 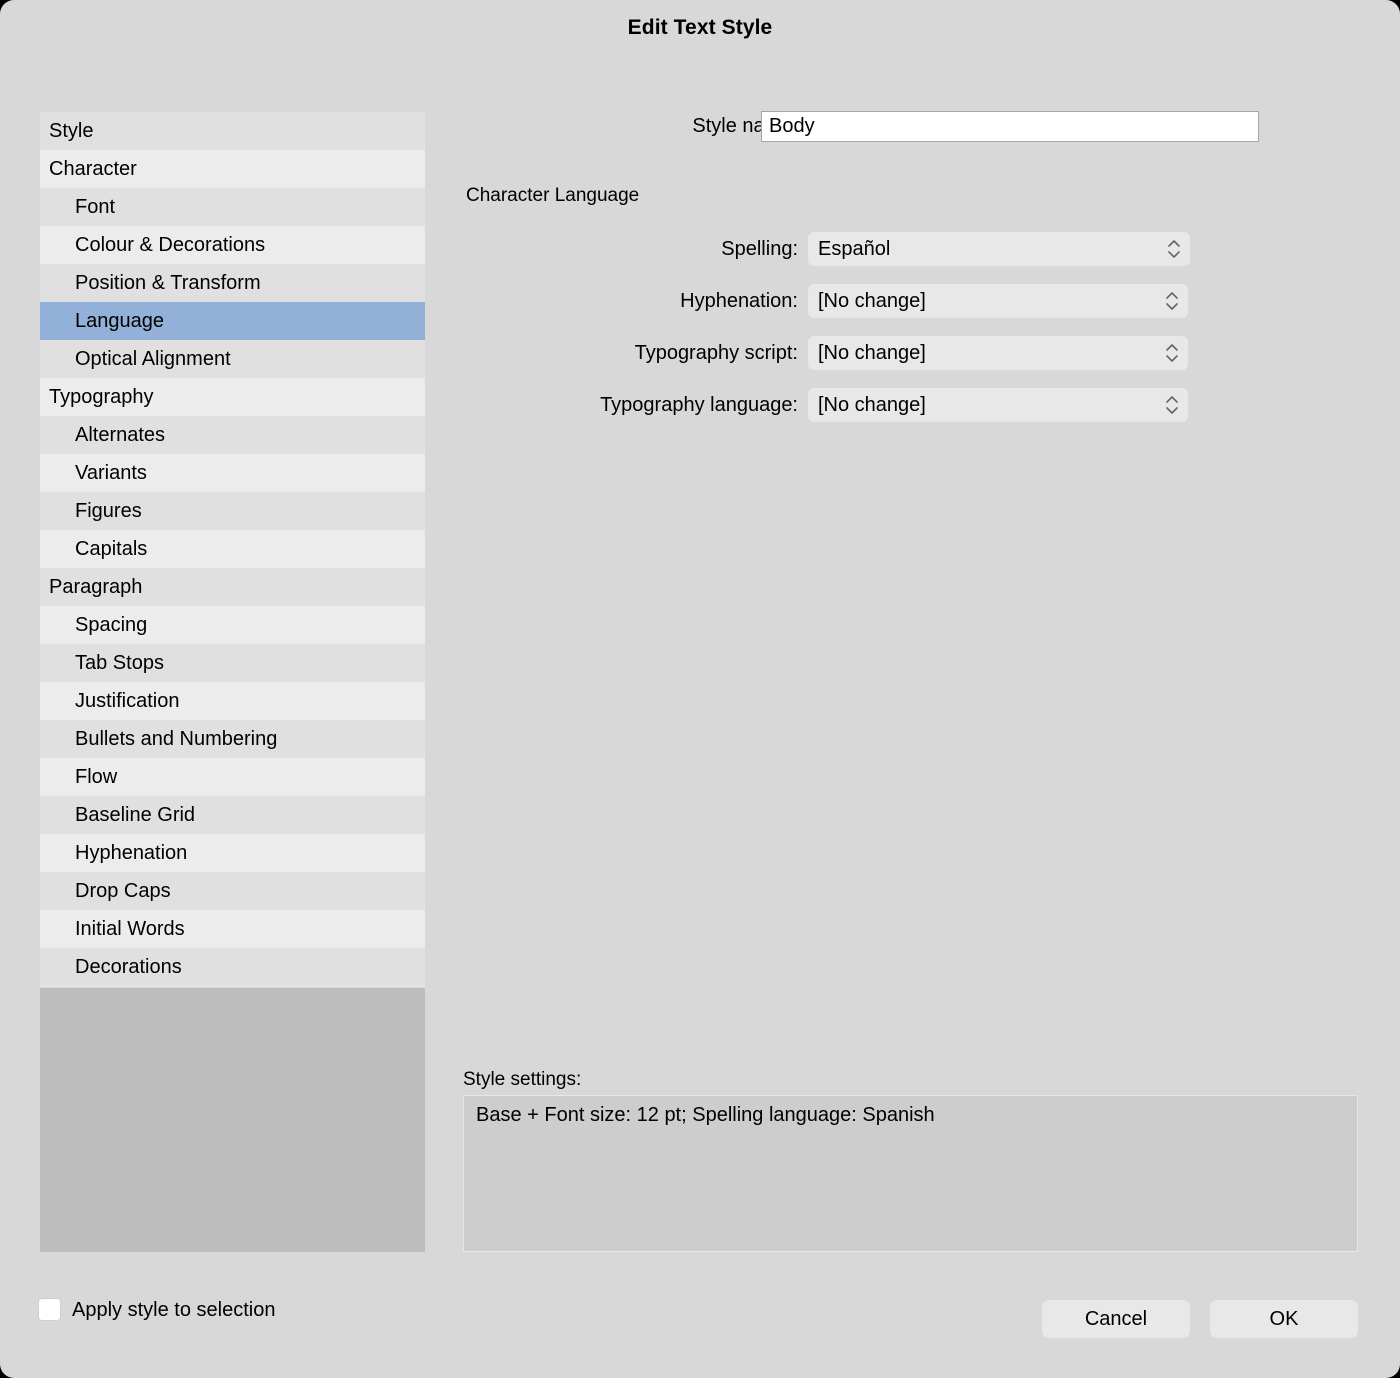 What do you see at coordinates (854, 249) in the screenshot?
I see `spelling-value: Español` at bounding box center [854, 249].